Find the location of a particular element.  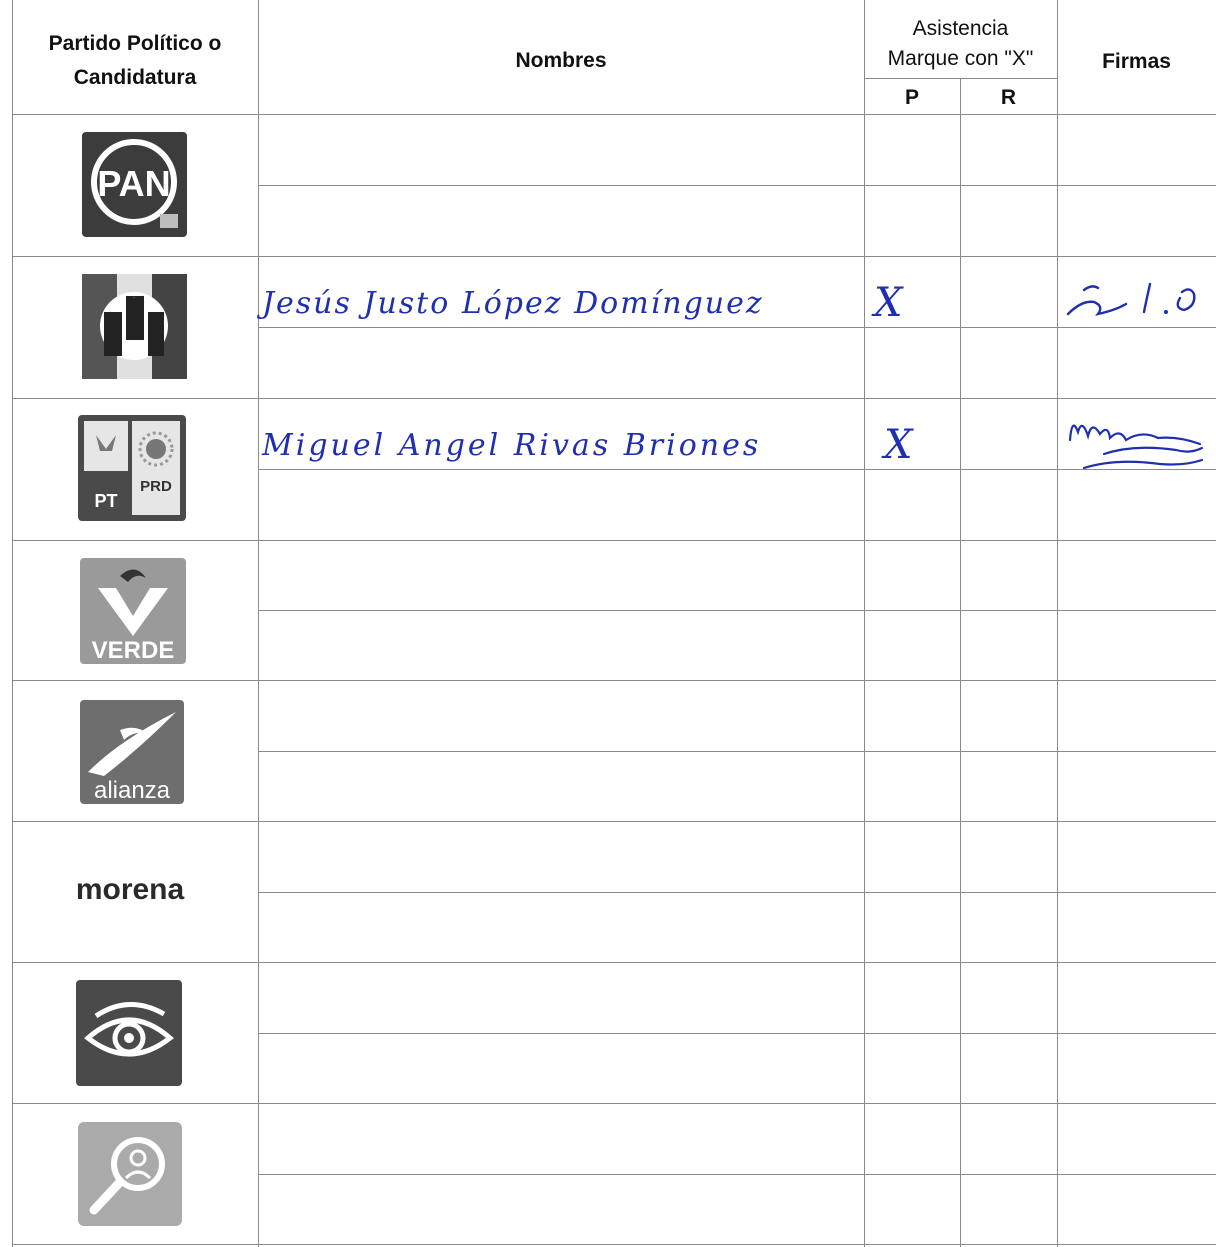

row-pri-signature is located at coordinates (1131, 299).